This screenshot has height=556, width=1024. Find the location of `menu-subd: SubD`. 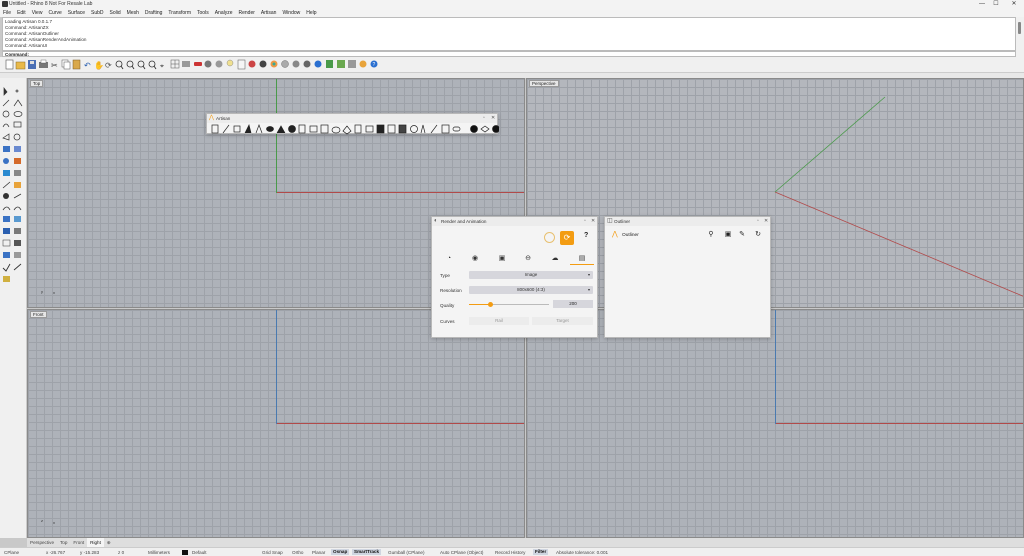

menu-subd: SubD is located at coordinates (97, 12).